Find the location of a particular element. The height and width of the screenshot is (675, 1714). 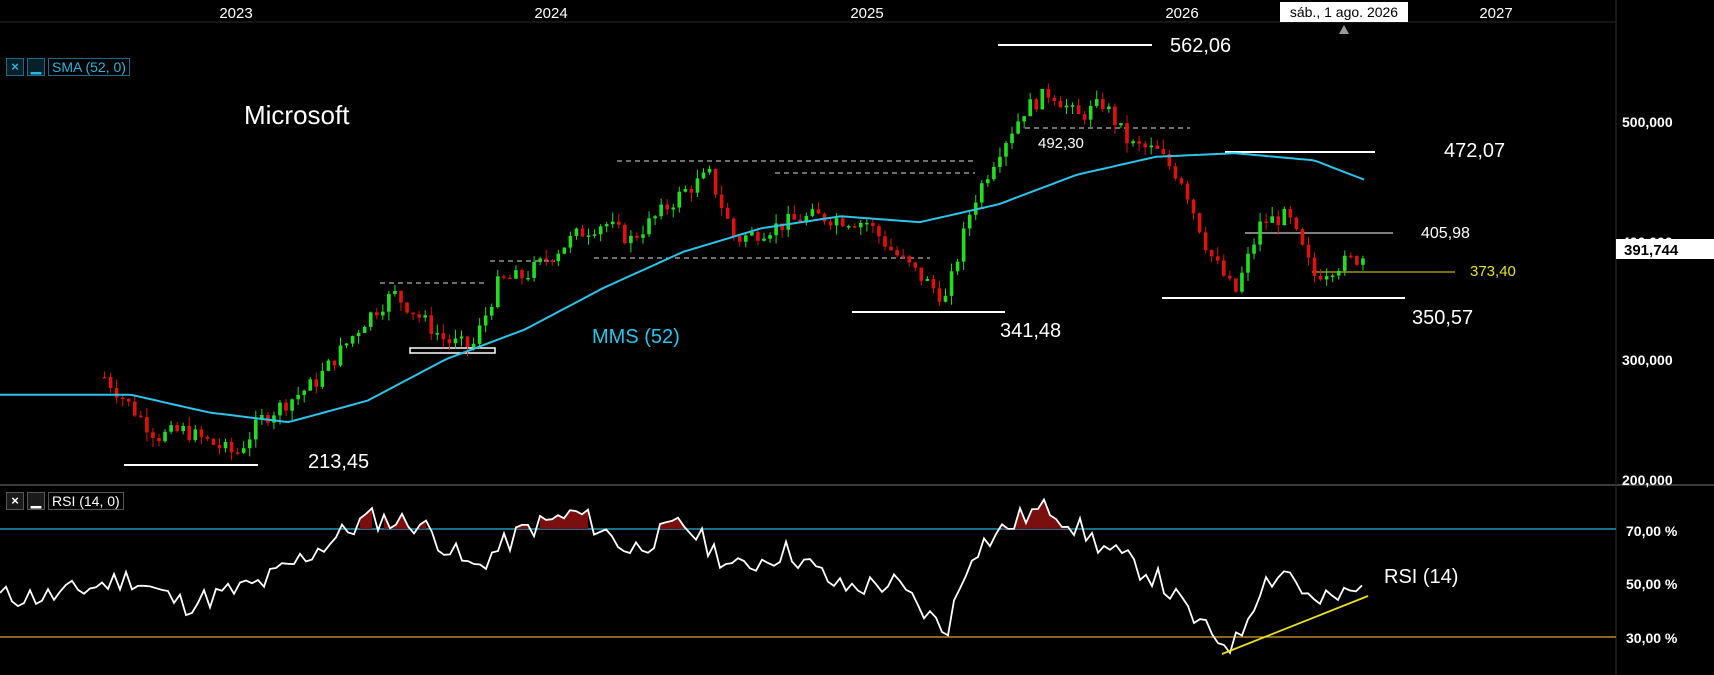

price-tick-500: 500,000 is located at coordinates (1647, 122).